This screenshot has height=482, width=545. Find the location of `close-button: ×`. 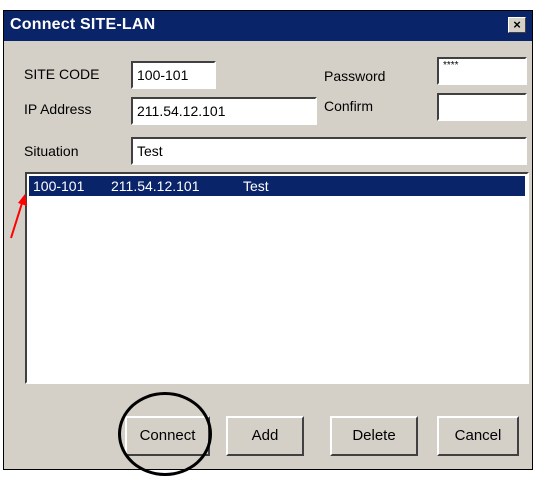

close-button: × is located at coordinates (517, 25).